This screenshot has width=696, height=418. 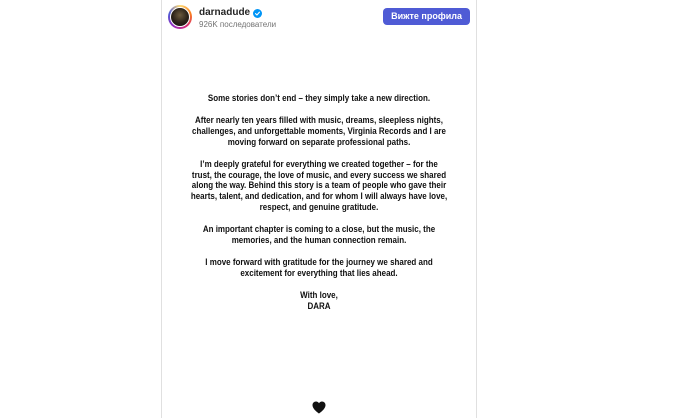 I want to click on black-heart-icon, so click(x=319, y=407).